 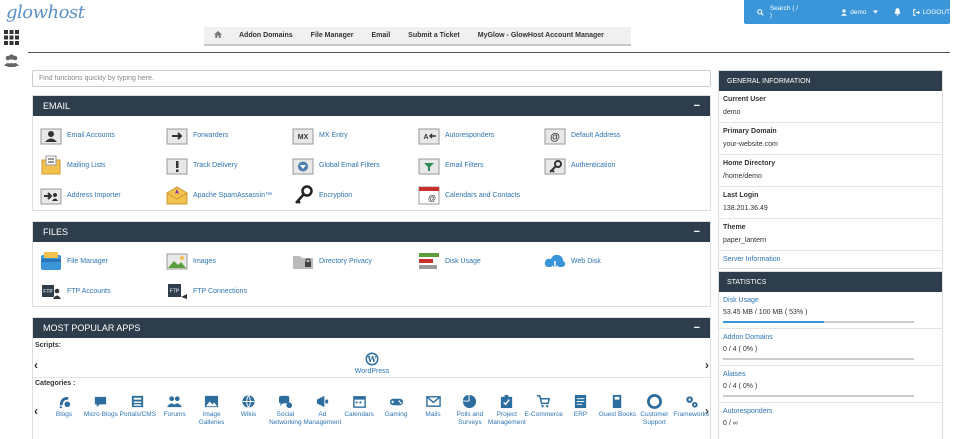 I want to click on function-search-input, so click(x=371, y=78).